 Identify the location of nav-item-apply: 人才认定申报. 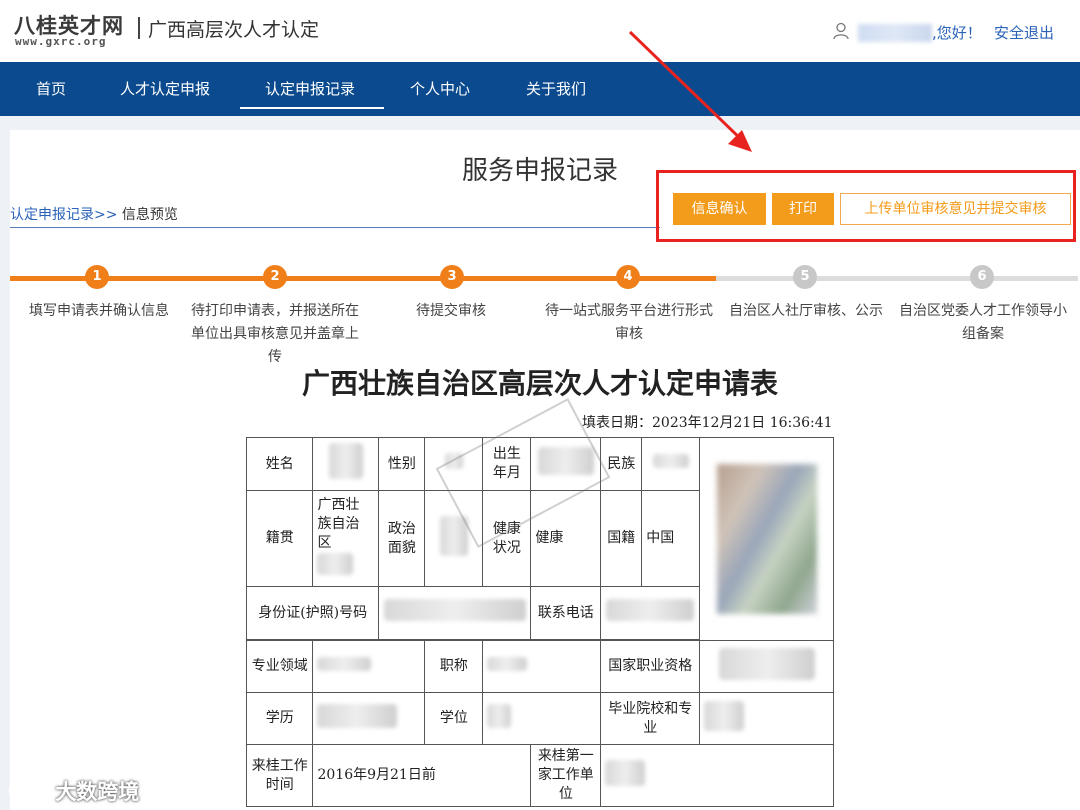
(165, 89).